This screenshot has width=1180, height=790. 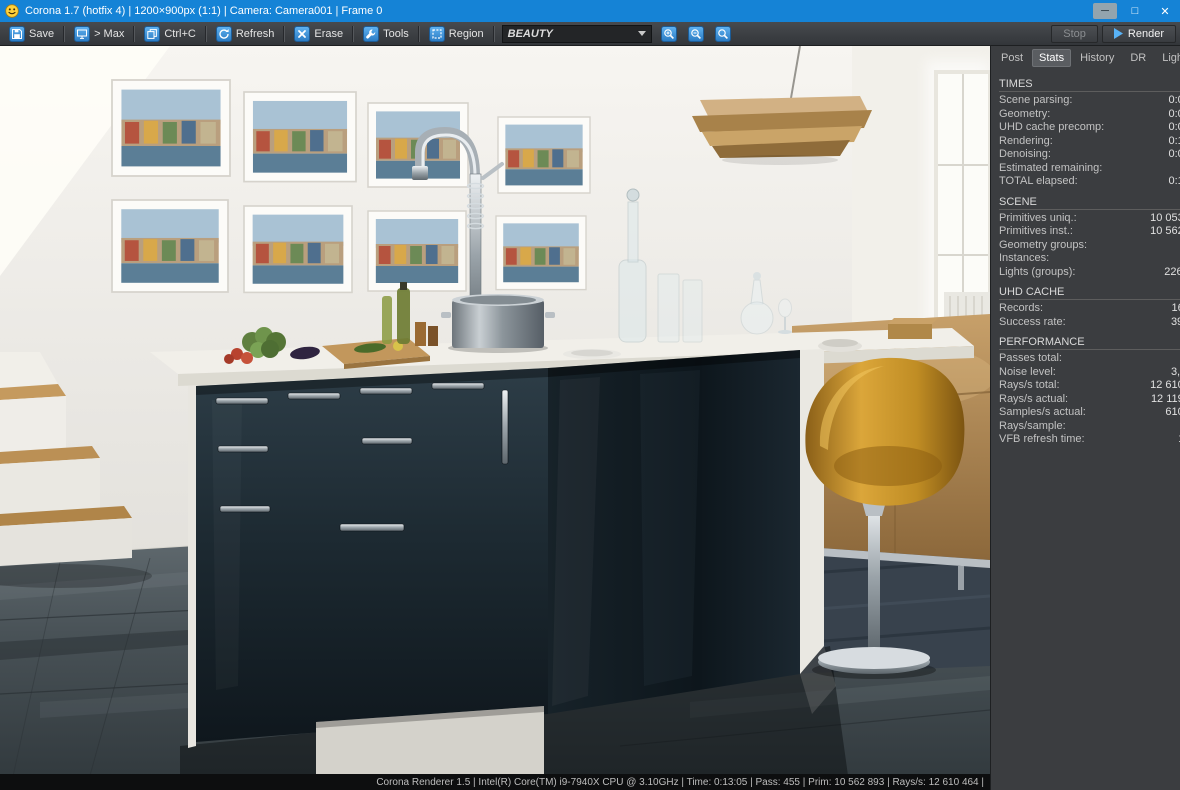 I want to click on tab-stats: Stats, so click(x=1052, y=58).